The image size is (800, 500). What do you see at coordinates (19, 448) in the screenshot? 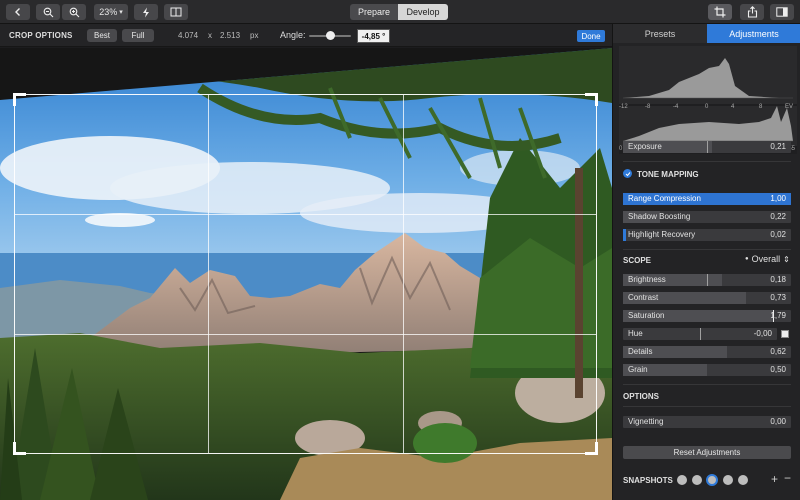
I see `crop-handle-bottom-left` at bounding box center [19, 448].